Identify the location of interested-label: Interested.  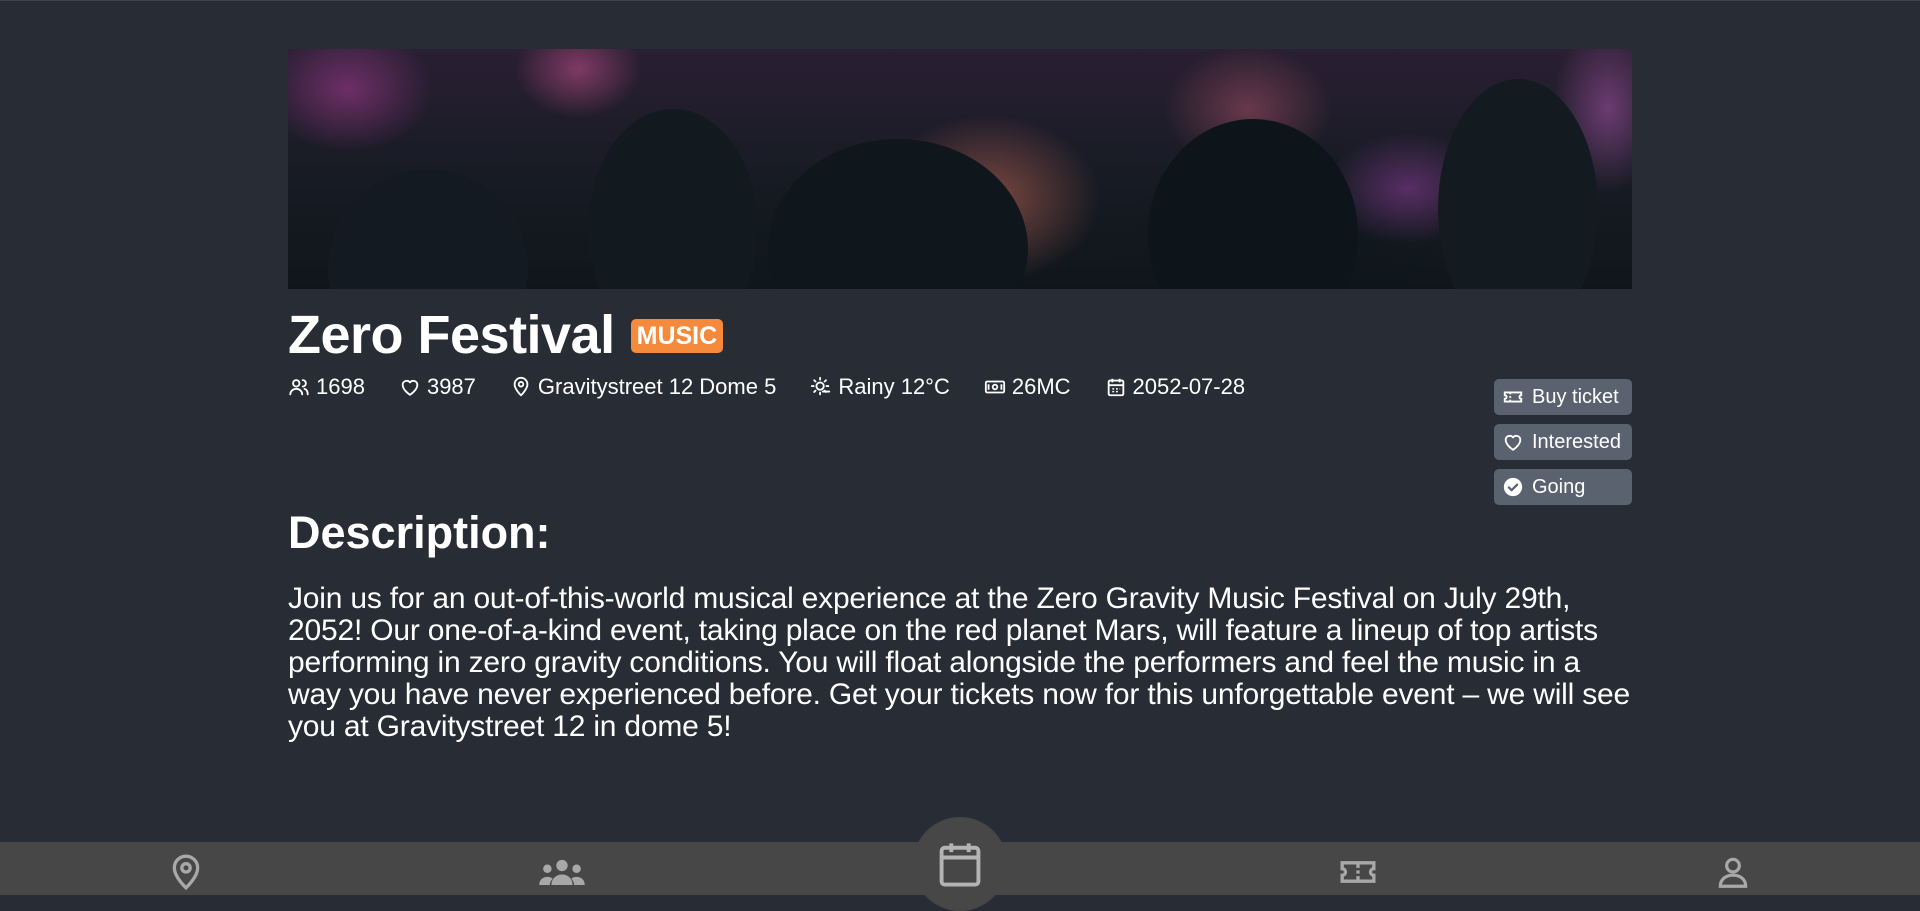
(1576, 441).